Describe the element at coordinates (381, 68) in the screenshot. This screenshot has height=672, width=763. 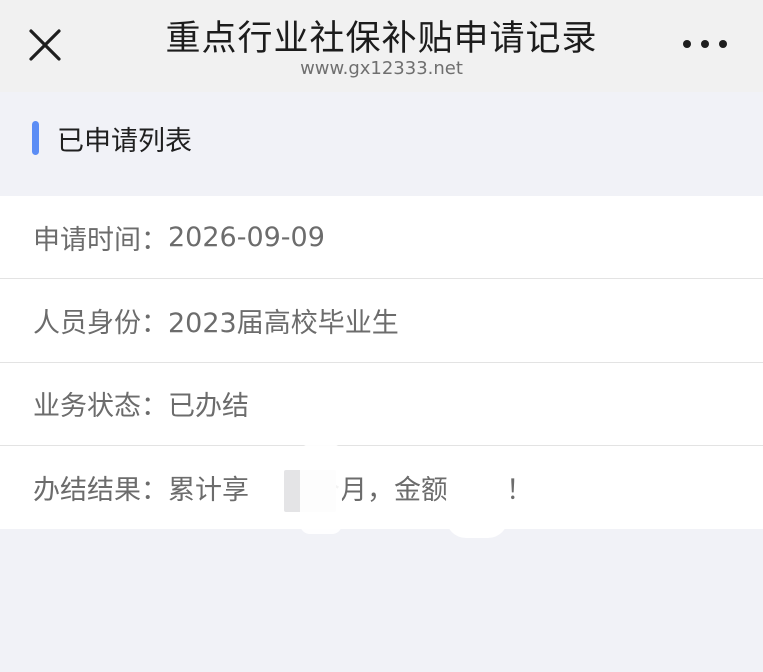
I see `page-url: www.gx12333.net` at that location.